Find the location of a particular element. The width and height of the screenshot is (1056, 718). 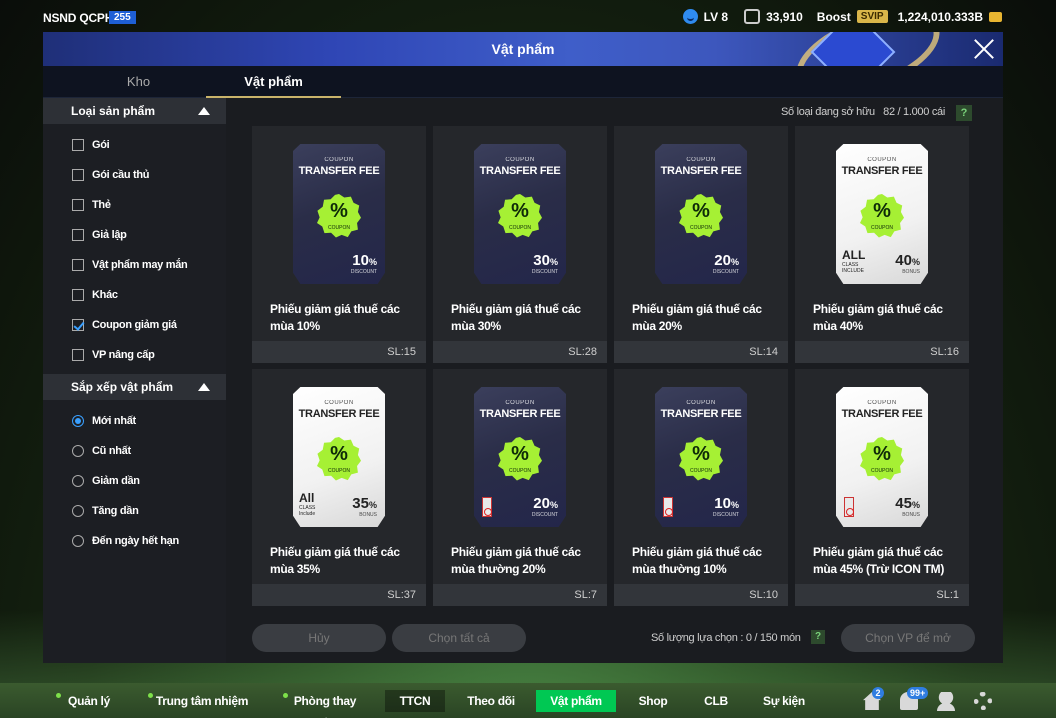

sort-option: Cũ nhất is located at coordinates (134, 451).